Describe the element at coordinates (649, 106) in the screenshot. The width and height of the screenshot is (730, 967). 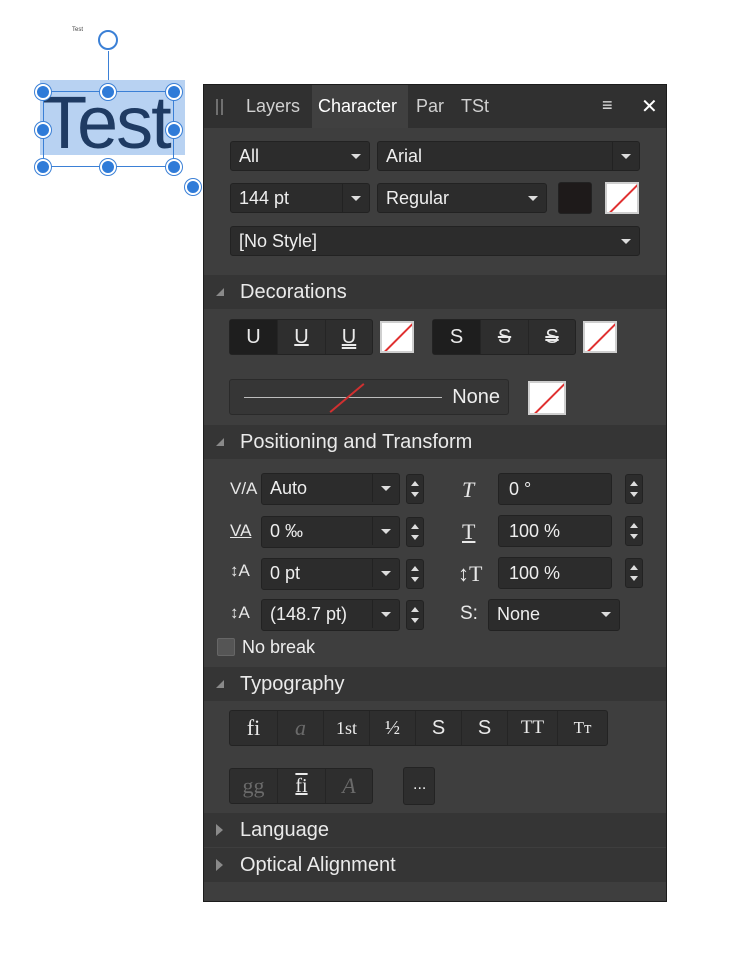
I see `close-icon: ✕` at that location.